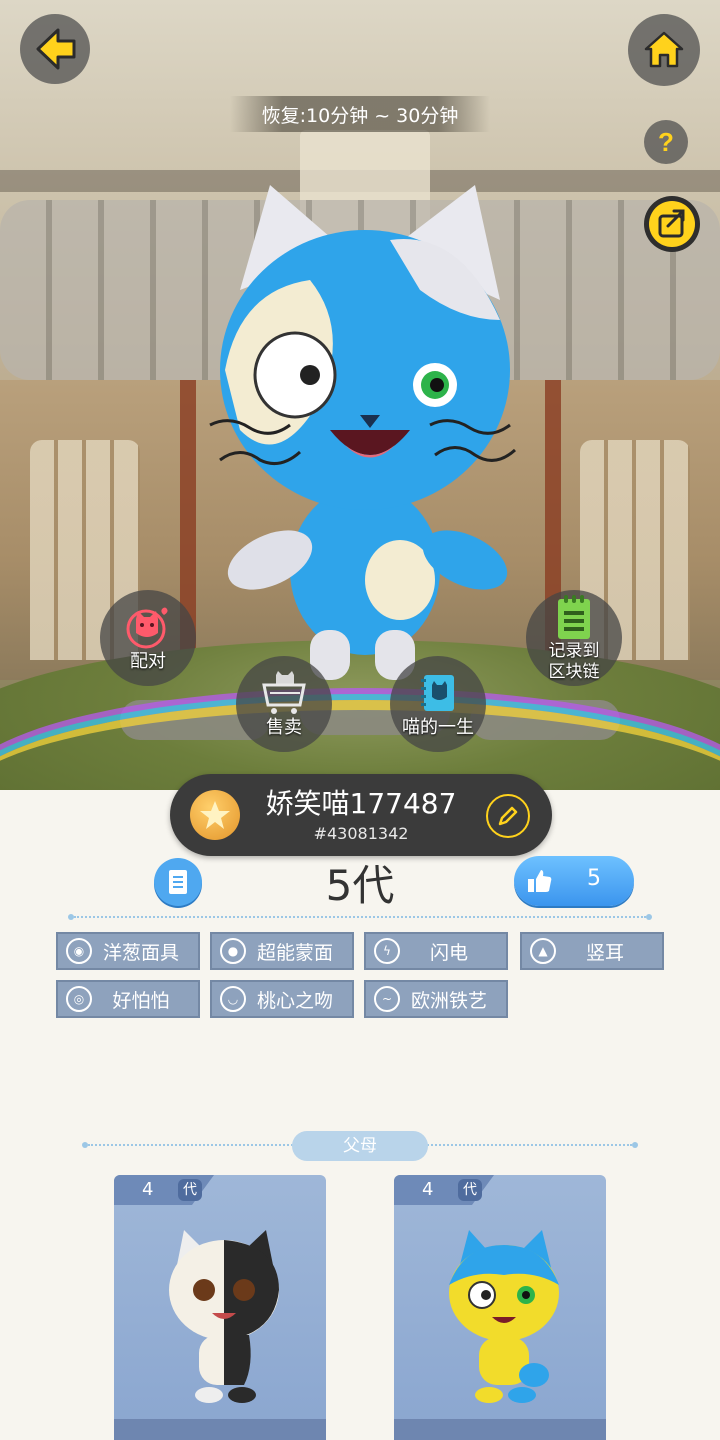  What do you see at coordinates (233, 951) in the screenshot?
I see `mask-icon: ●` at bounding box center [233, 951].